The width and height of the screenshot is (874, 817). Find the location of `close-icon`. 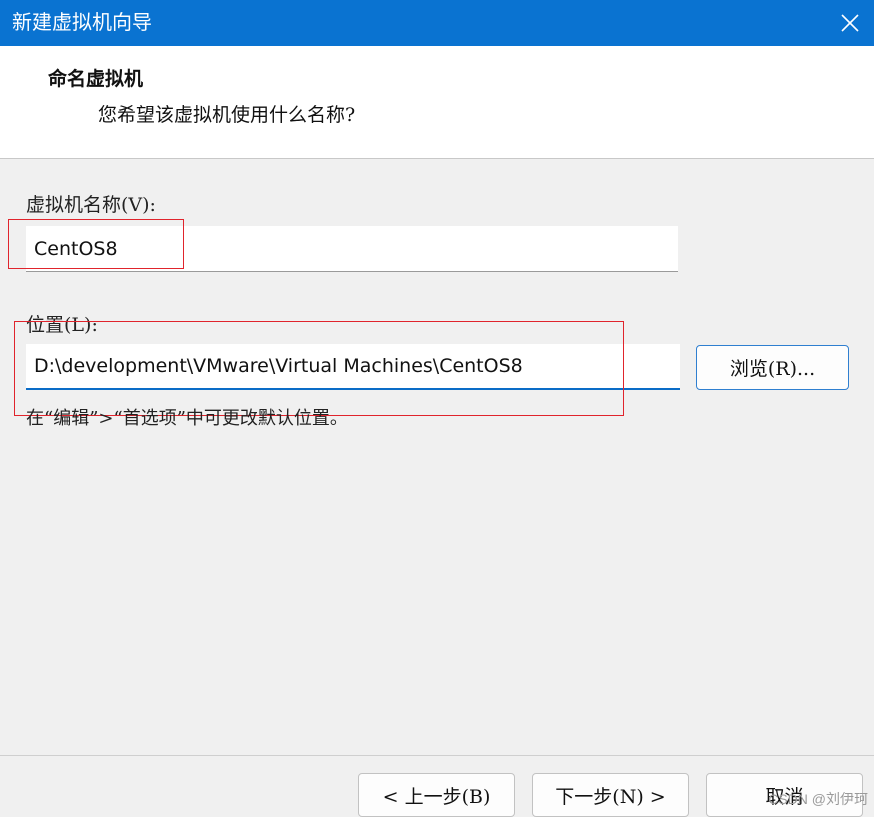

close-icon is located at coordinates (850, 23).